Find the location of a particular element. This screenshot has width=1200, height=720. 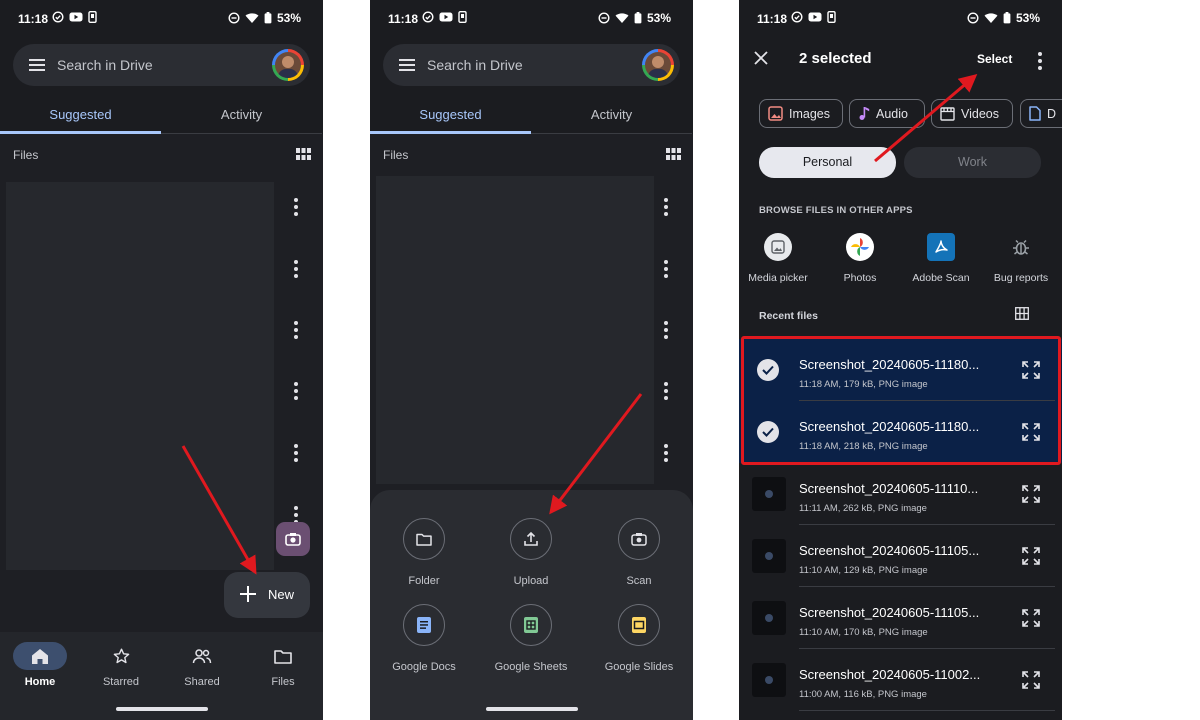

avatar-photo is located at coordinates (658, 65).